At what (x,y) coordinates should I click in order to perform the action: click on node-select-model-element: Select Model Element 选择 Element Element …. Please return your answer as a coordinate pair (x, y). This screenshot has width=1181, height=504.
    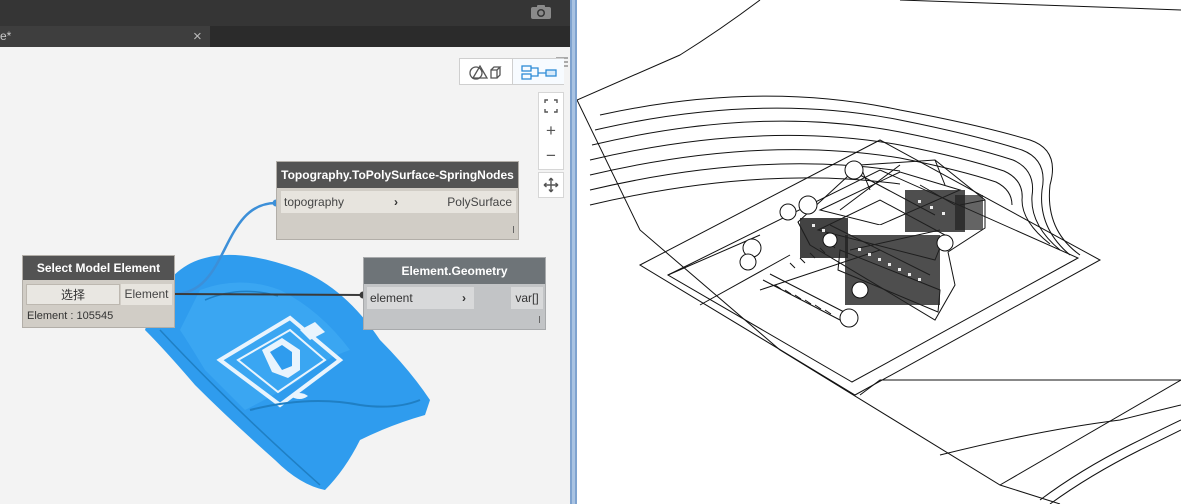
    Looking at the image, I should click on (98, 291).